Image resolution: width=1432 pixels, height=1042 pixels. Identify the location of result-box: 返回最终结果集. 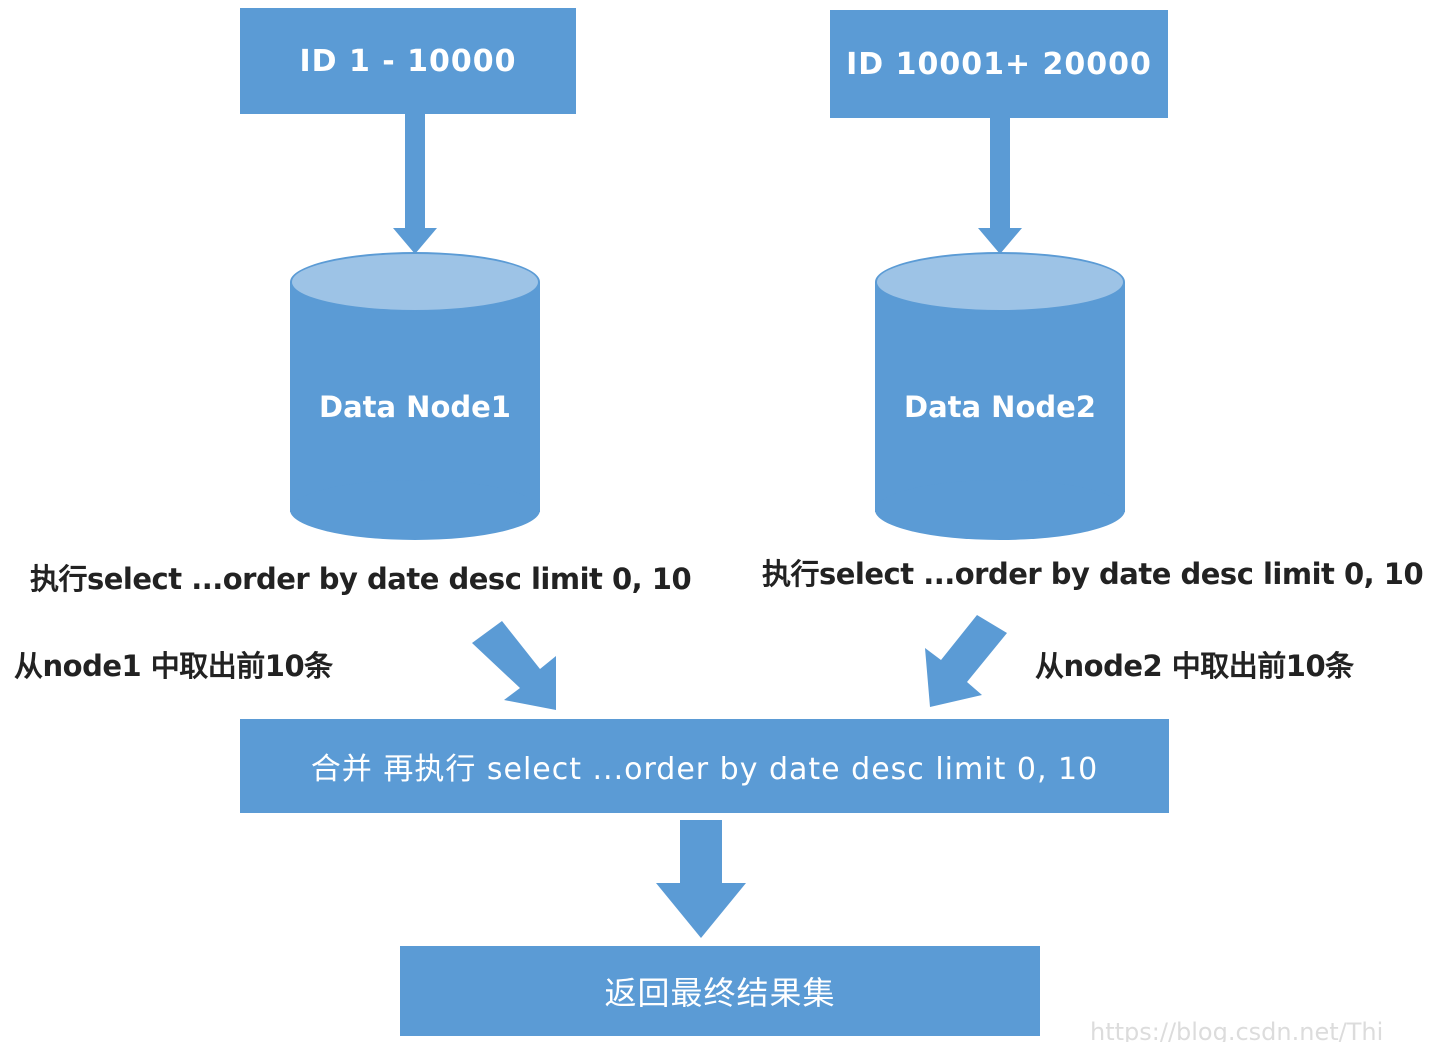
(720, 991).